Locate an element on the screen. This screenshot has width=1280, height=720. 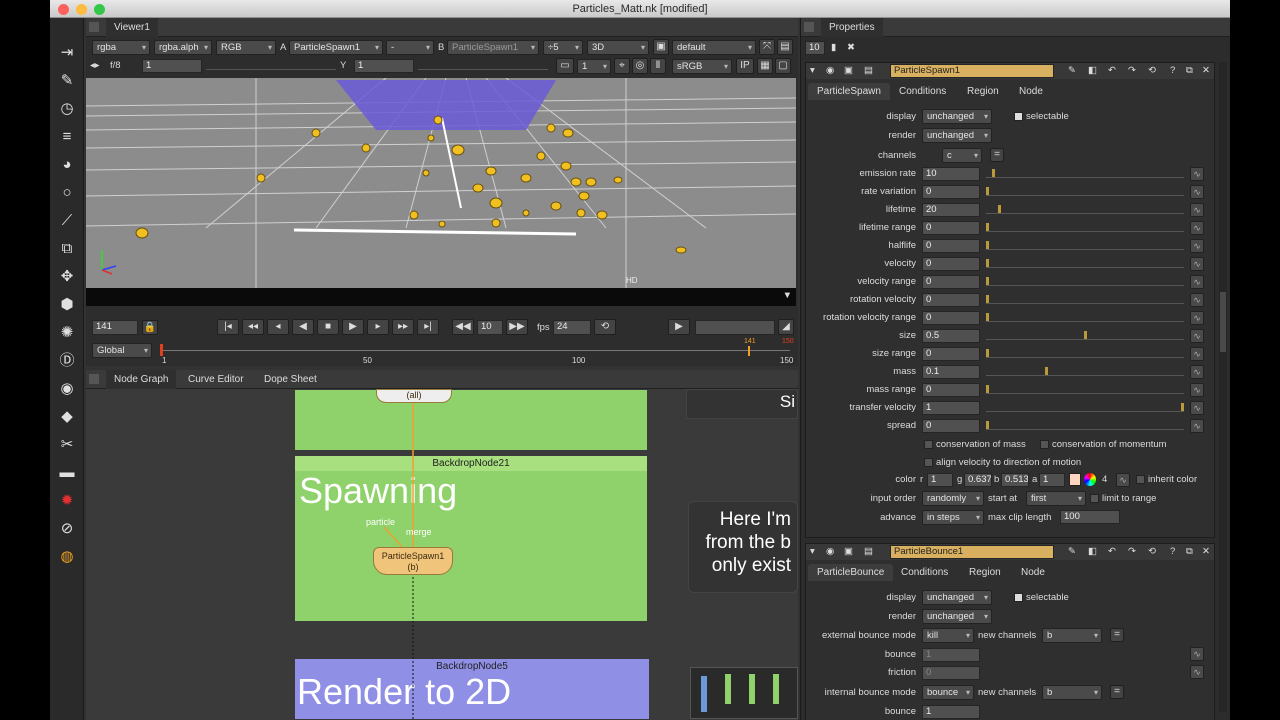
play-backward-button: ◀ is located at coordinates (303, 327).